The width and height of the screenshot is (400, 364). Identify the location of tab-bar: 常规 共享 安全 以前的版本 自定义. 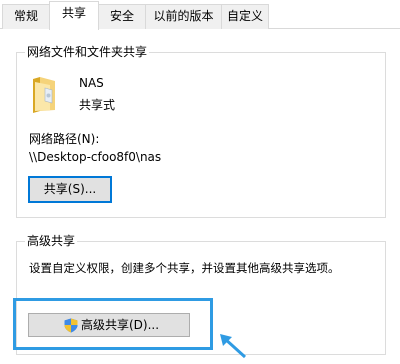
(200, 15).